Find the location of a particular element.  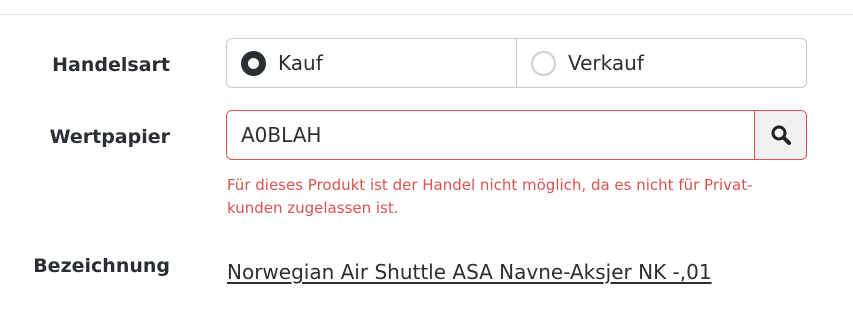

security-input is located at coordinates (490, 135).